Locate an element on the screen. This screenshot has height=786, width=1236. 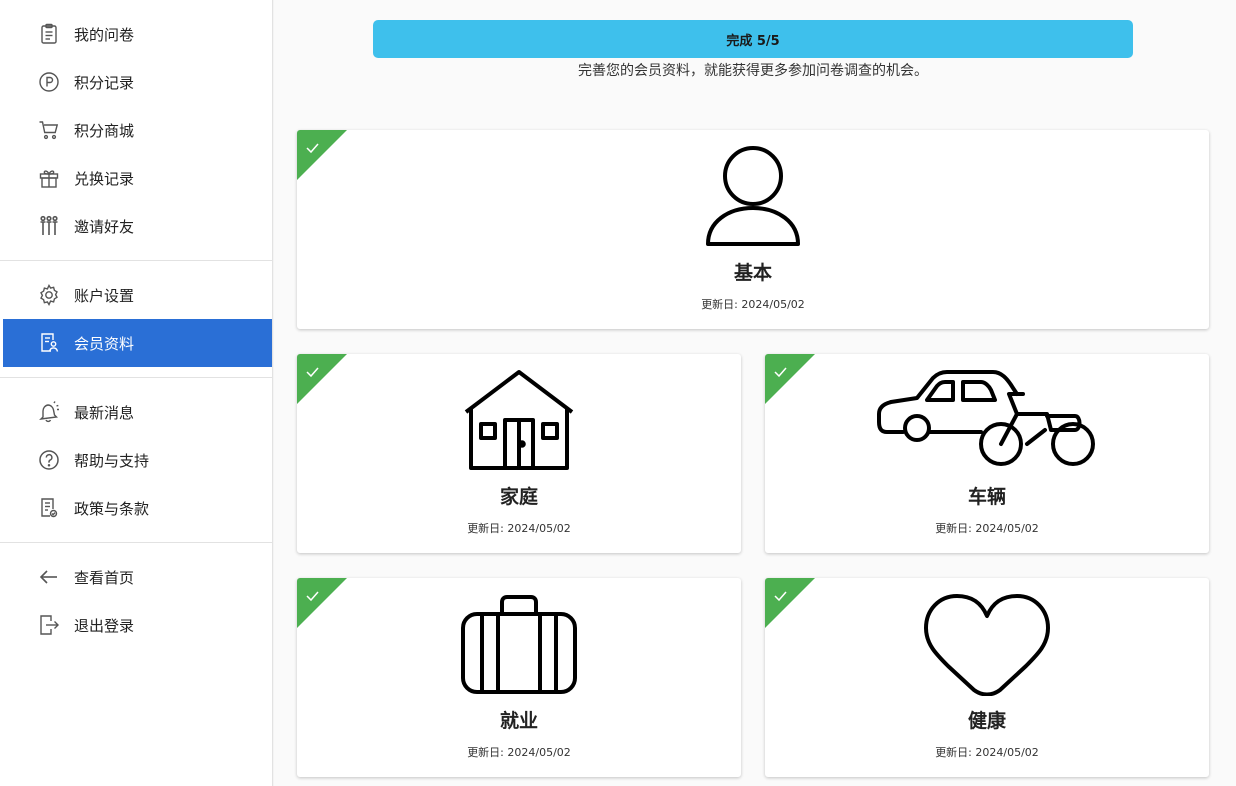
card-title: 车辆 is located at coordinates (986, 497).